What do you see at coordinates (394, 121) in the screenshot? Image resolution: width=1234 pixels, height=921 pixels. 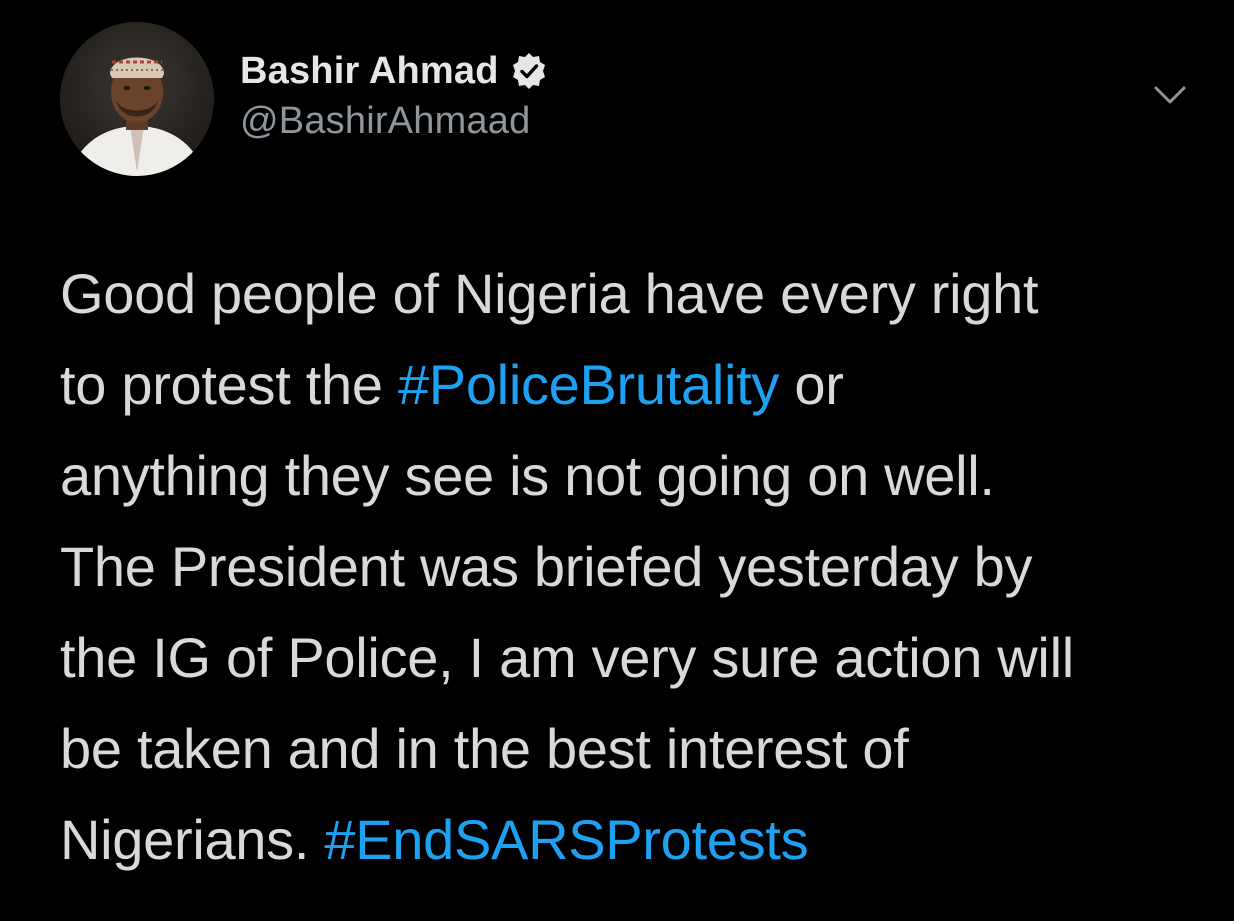 I see `user-handle: @BashirAhmaad` at bounding box center [394, 121].